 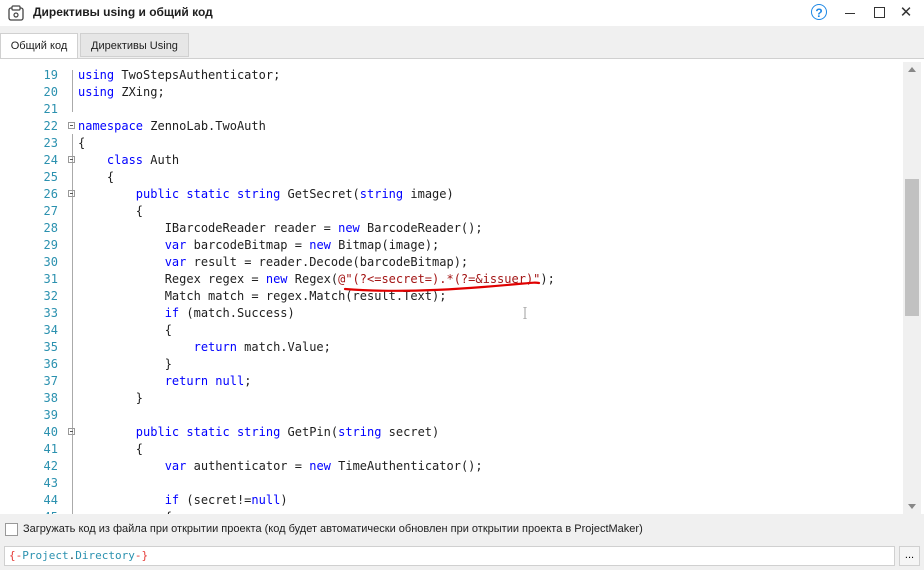 I want to click on code-token: secret), so click(x=410, y=432).